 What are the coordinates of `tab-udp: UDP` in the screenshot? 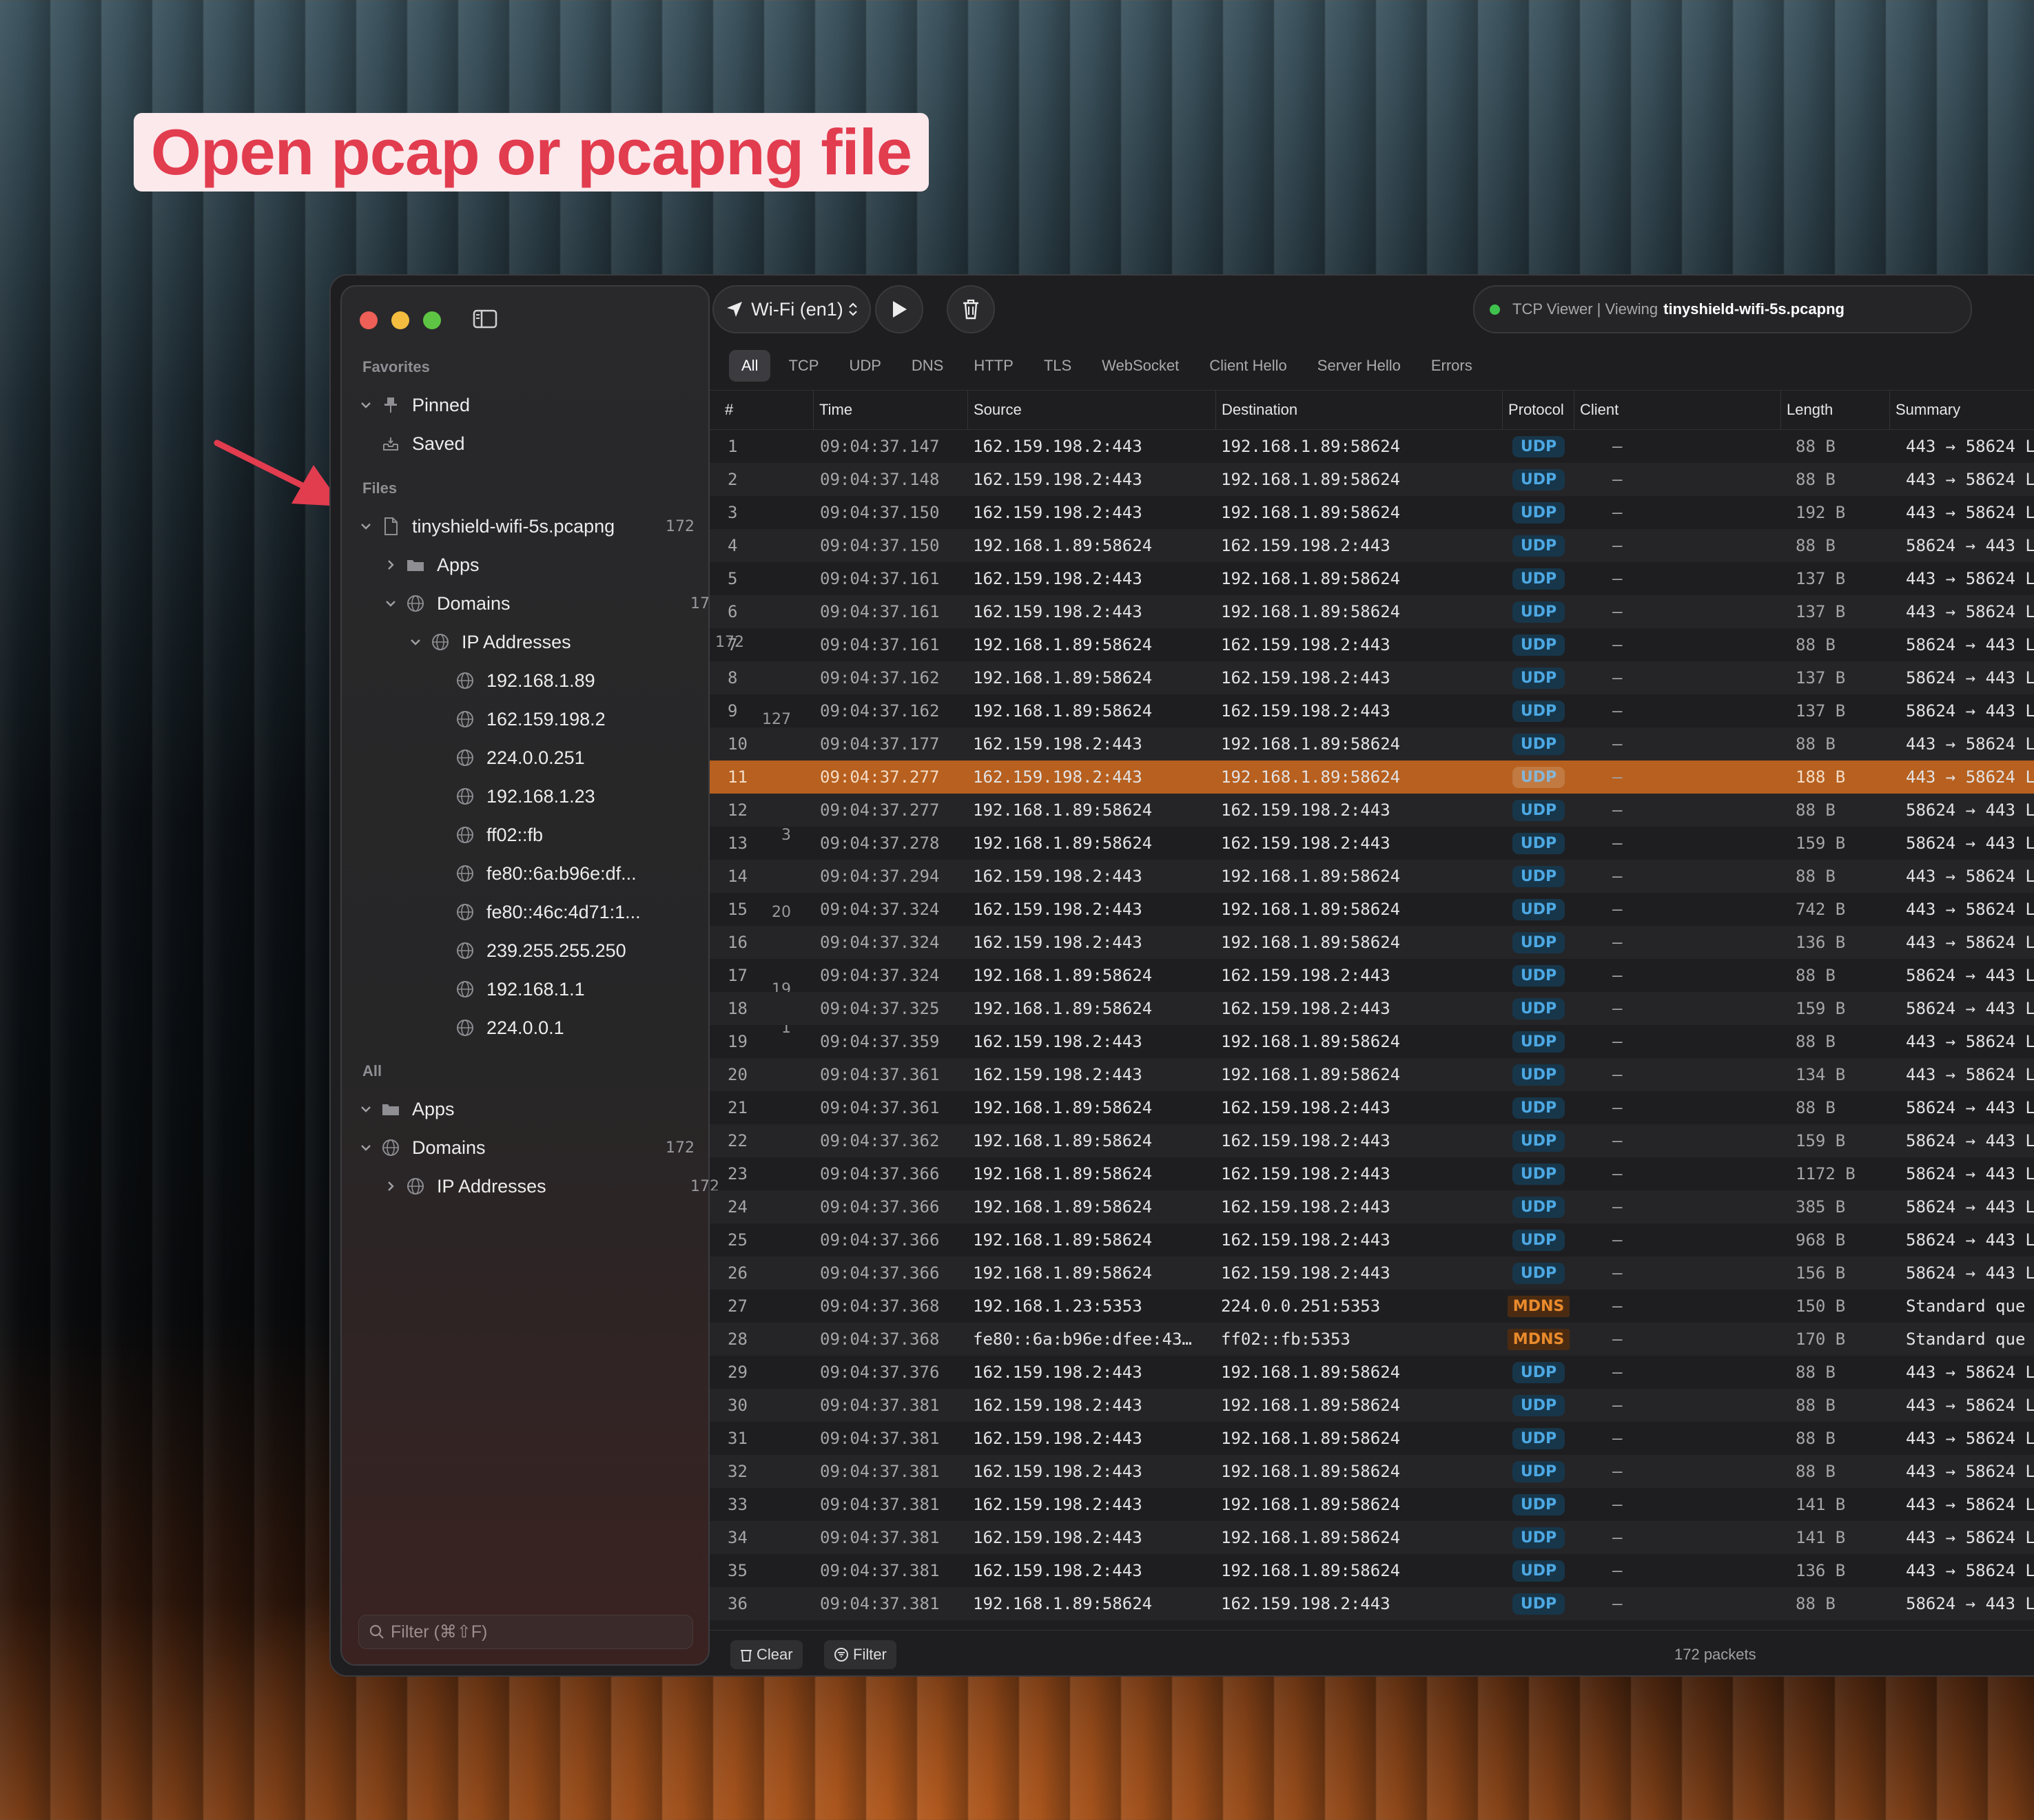 It's located at (864, 366).